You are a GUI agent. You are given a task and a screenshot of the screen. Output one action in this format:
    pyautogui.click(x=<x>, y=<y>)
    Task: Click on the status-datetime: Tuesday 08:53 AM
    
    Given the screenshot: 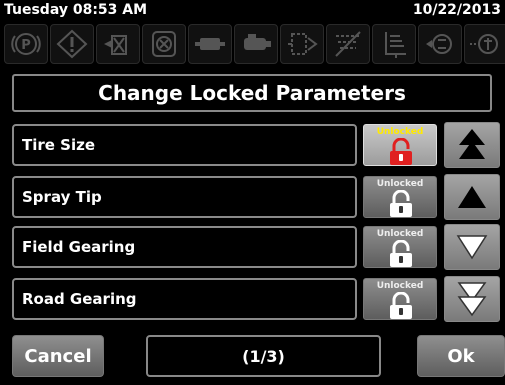 What is the action you would take?
    pyautogui.click(x=76, y=10)
    